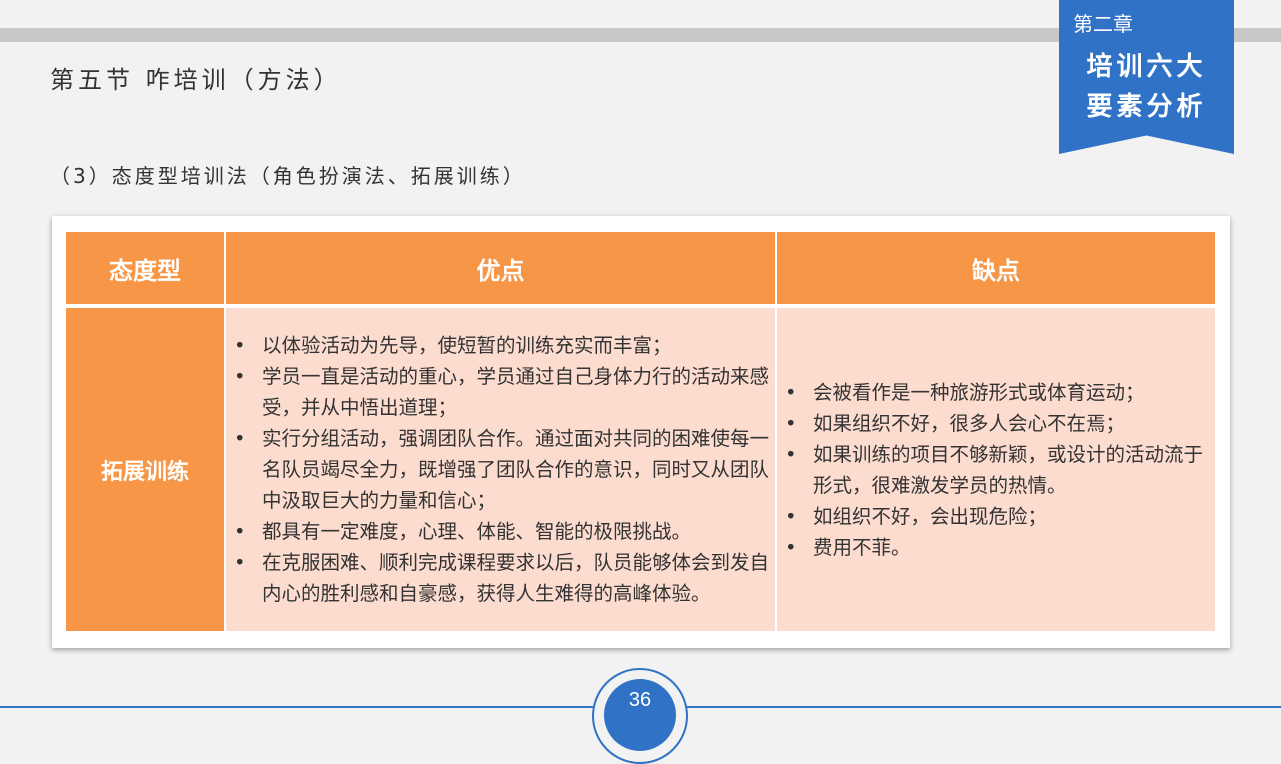 The image size is (1281, 764). Describe the element at coordinates (196, 80) in the screenshot. I see `section-title: 第五节 咋培训（方法）` at that location.